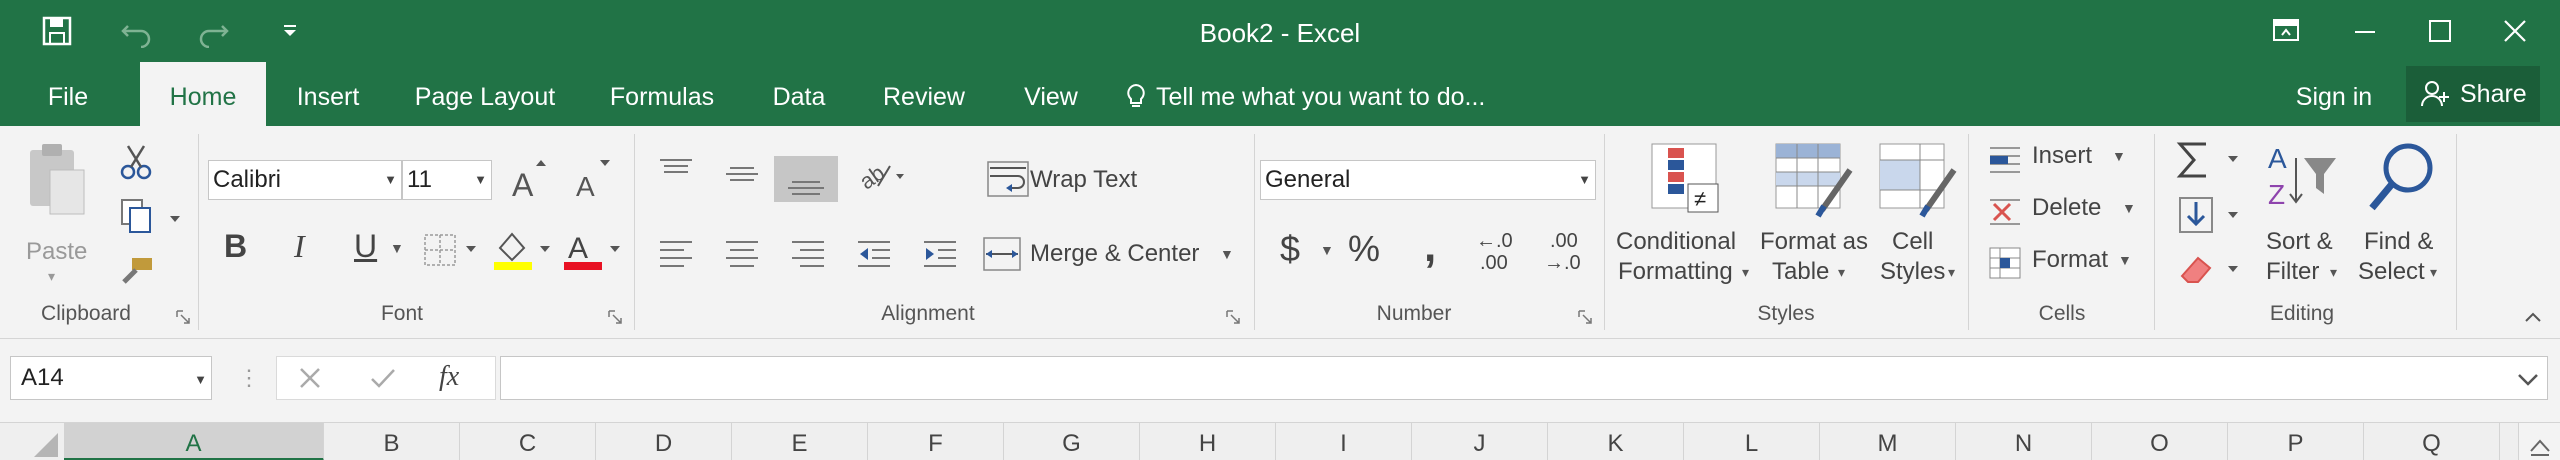  Describe the element at coordinates (310, 378) in the screenshot. I see `cancel-icon` at that location.